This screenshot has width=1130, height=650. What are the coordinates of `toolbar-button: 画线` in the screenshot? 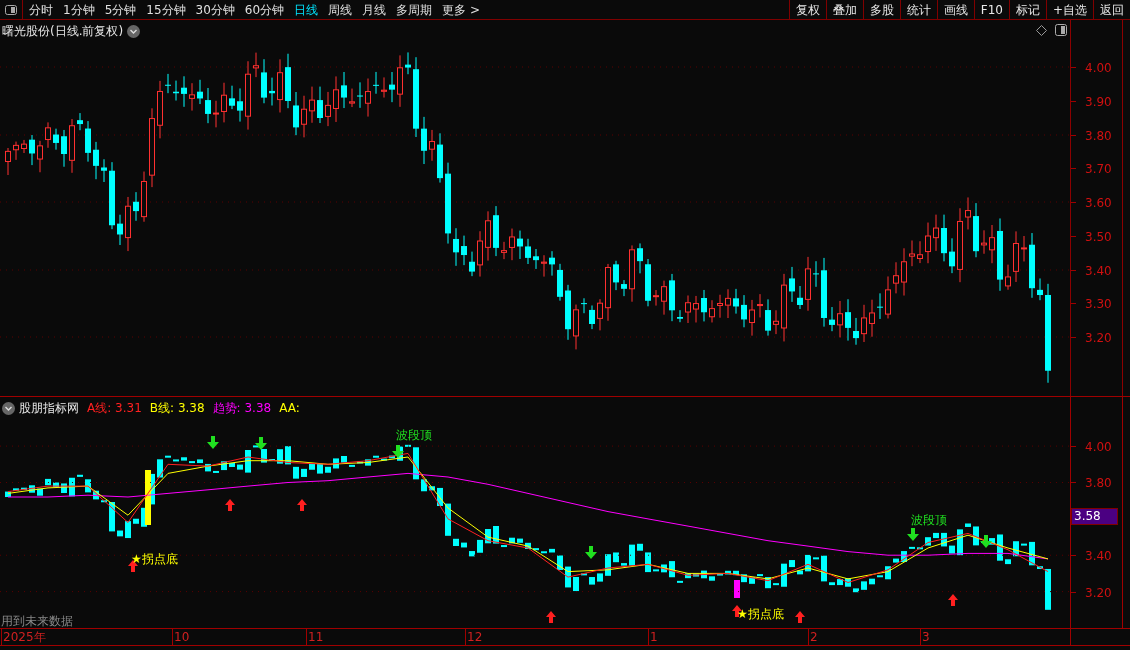 It's located at (955, 10).